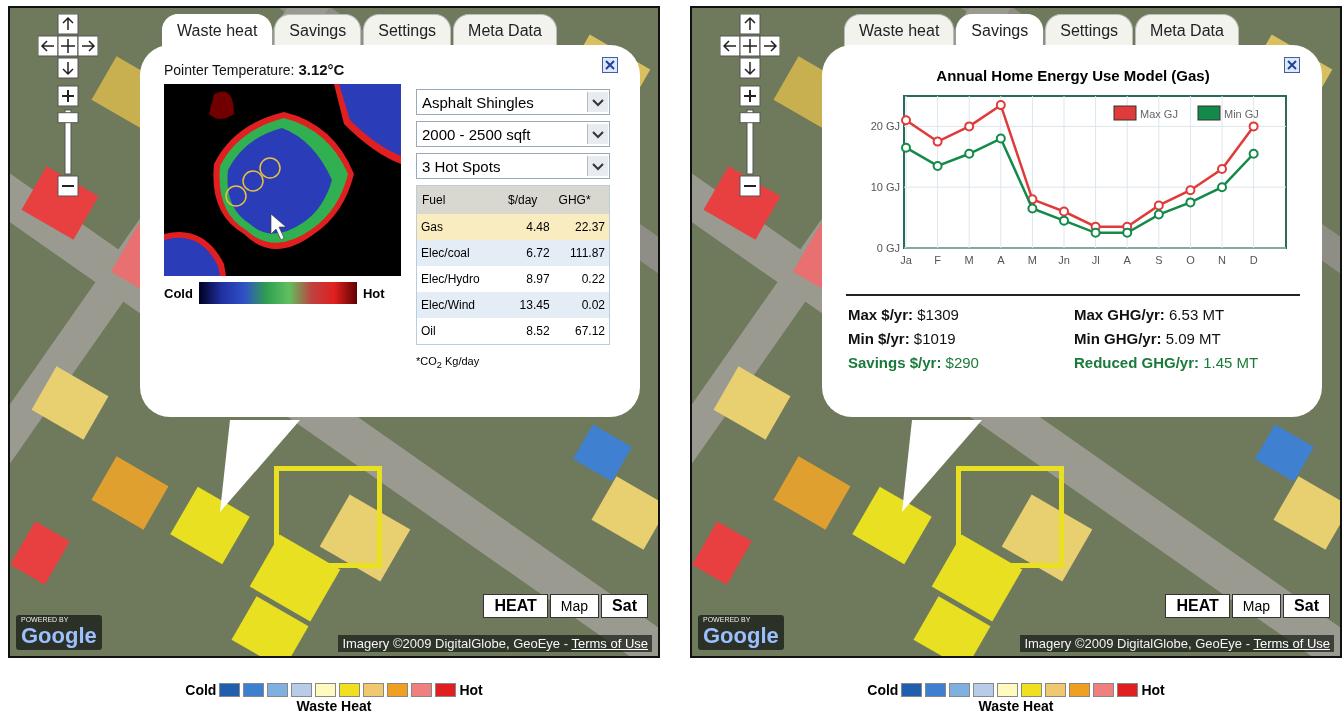 The width and height of the screenshot is (1343, 721). What do you see at coordinates (581, 279) in the screenshot?
I see `table-cell: 0.22` at bounding box center [581, 279].